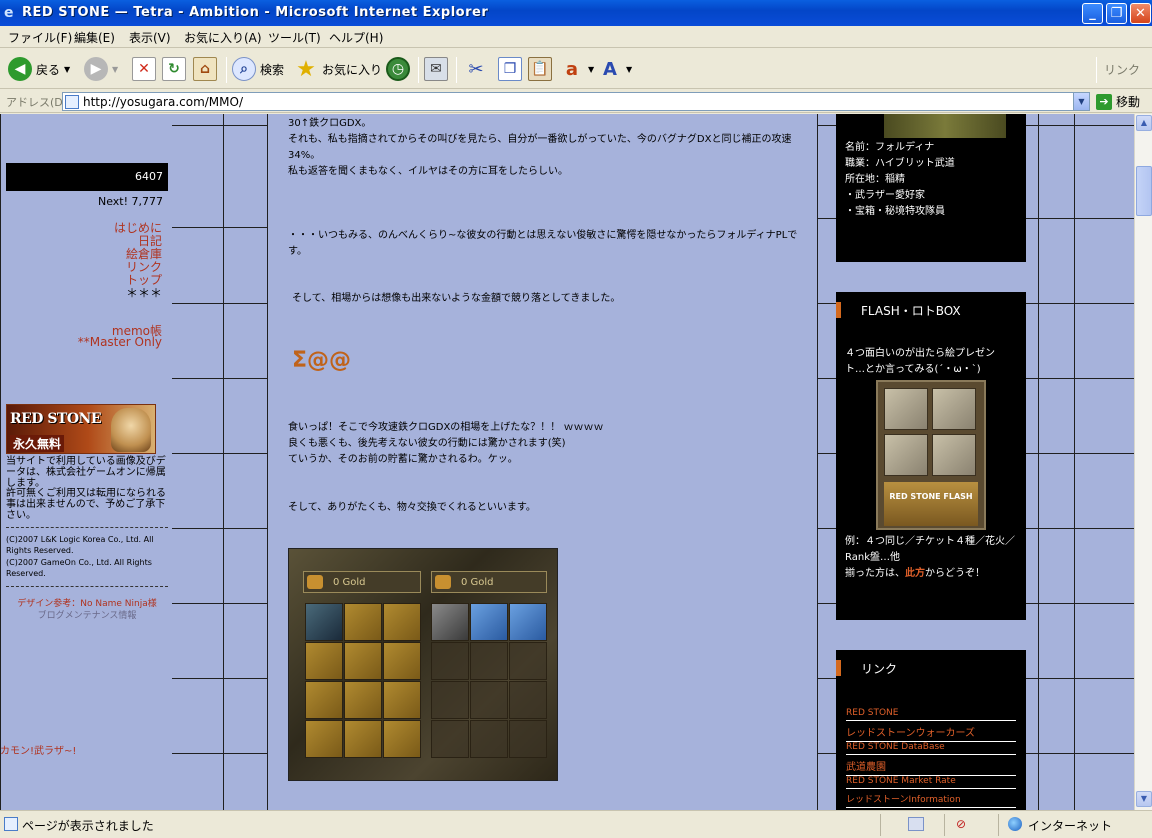 This screenshot has height=838, width=1152. I want to click on profile-image, so click(945, 126).